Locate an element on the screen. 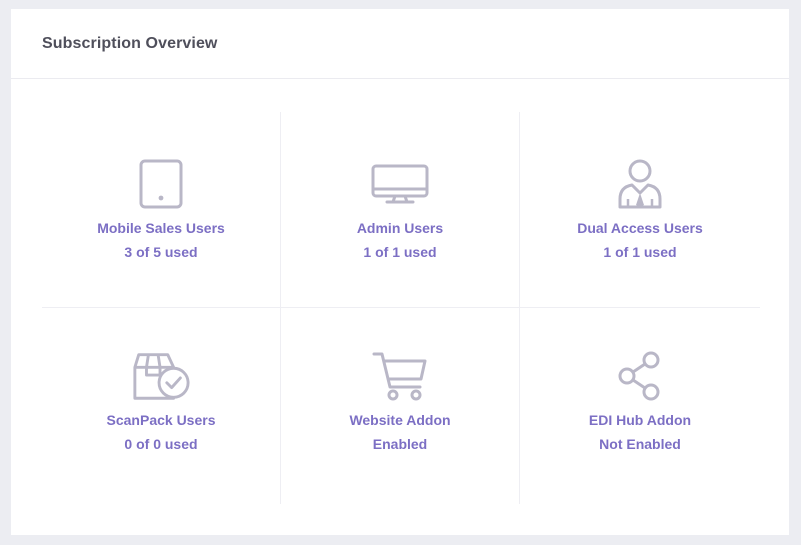 Image resolution: width=801 pixels, height=545 pixels. monitor-icon is located at coordinates (400, 184).